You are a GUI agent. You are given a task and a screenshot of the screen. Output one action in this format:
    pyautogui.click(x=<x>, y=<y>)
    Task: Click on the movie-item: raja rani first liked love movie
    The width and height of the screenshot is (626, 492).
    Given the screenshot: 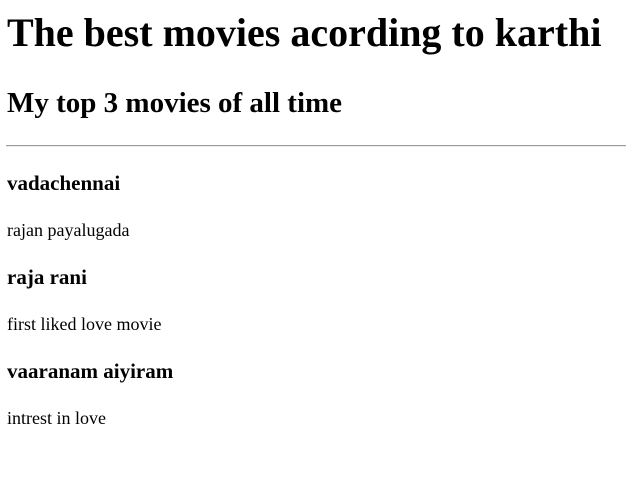 What is the action you would take?
    pyautogui.click(x=316, y=300)
    